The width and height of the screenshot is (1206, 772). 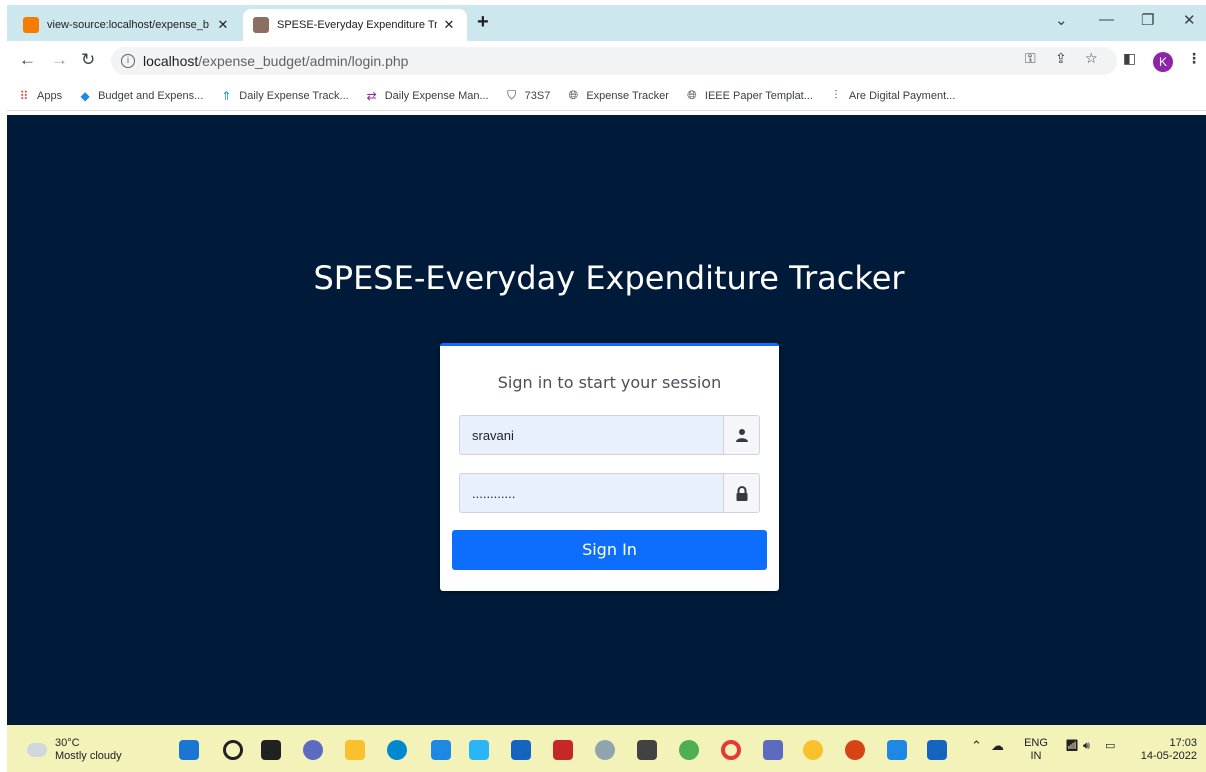 I want to click on bookmark-expense-tracker: 🌐︎ Expense Tracker, so click(x=617, y=95).